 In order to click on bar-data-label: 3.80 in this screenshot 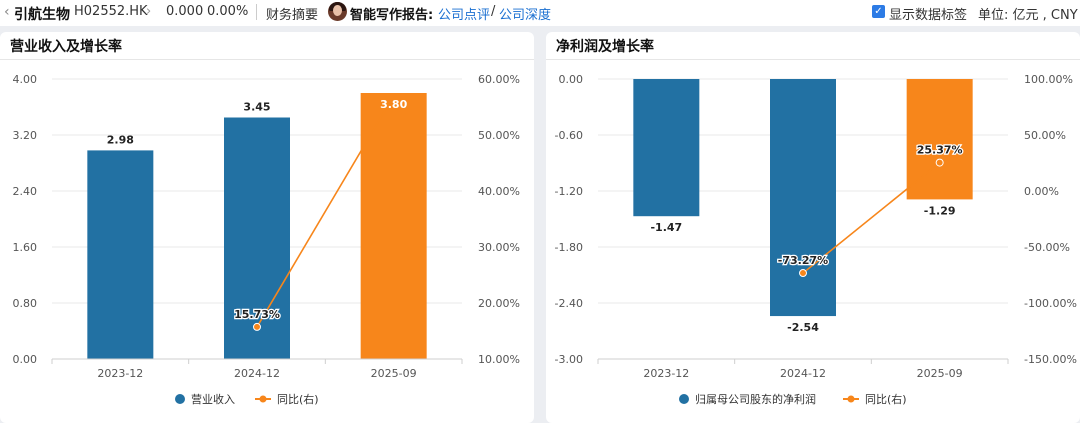, I will do `click(393, 104)`.